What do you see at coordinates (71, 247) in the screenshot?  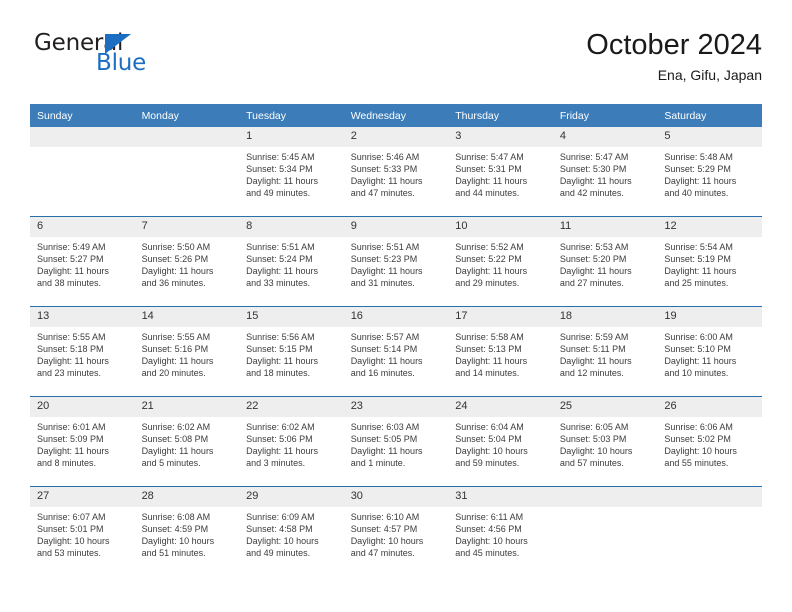 I see `sunrise-text: Sunrise: 5:49 AM` at bounding box center [71, 247].